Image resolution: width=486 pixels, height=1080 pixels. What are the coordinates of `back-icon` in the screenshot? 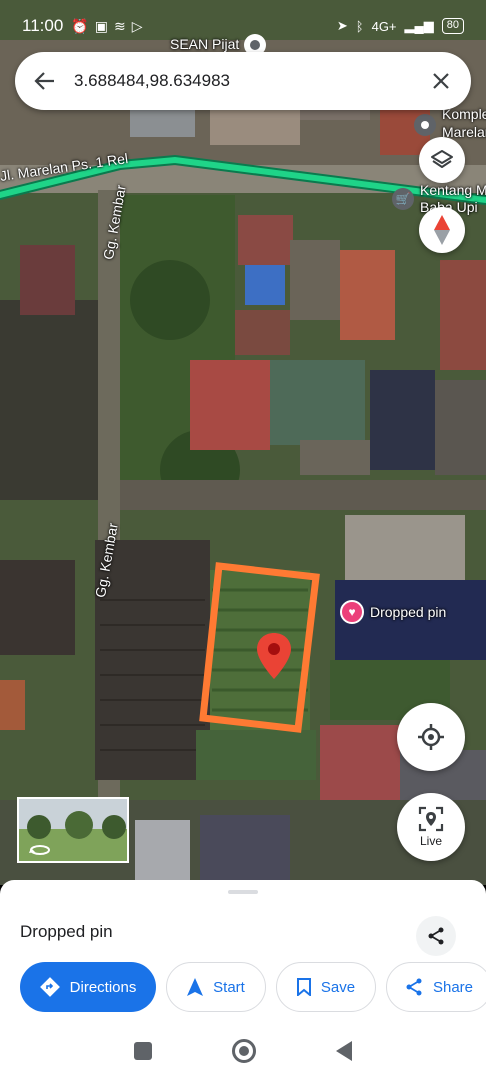 It's located at (344, 1051).